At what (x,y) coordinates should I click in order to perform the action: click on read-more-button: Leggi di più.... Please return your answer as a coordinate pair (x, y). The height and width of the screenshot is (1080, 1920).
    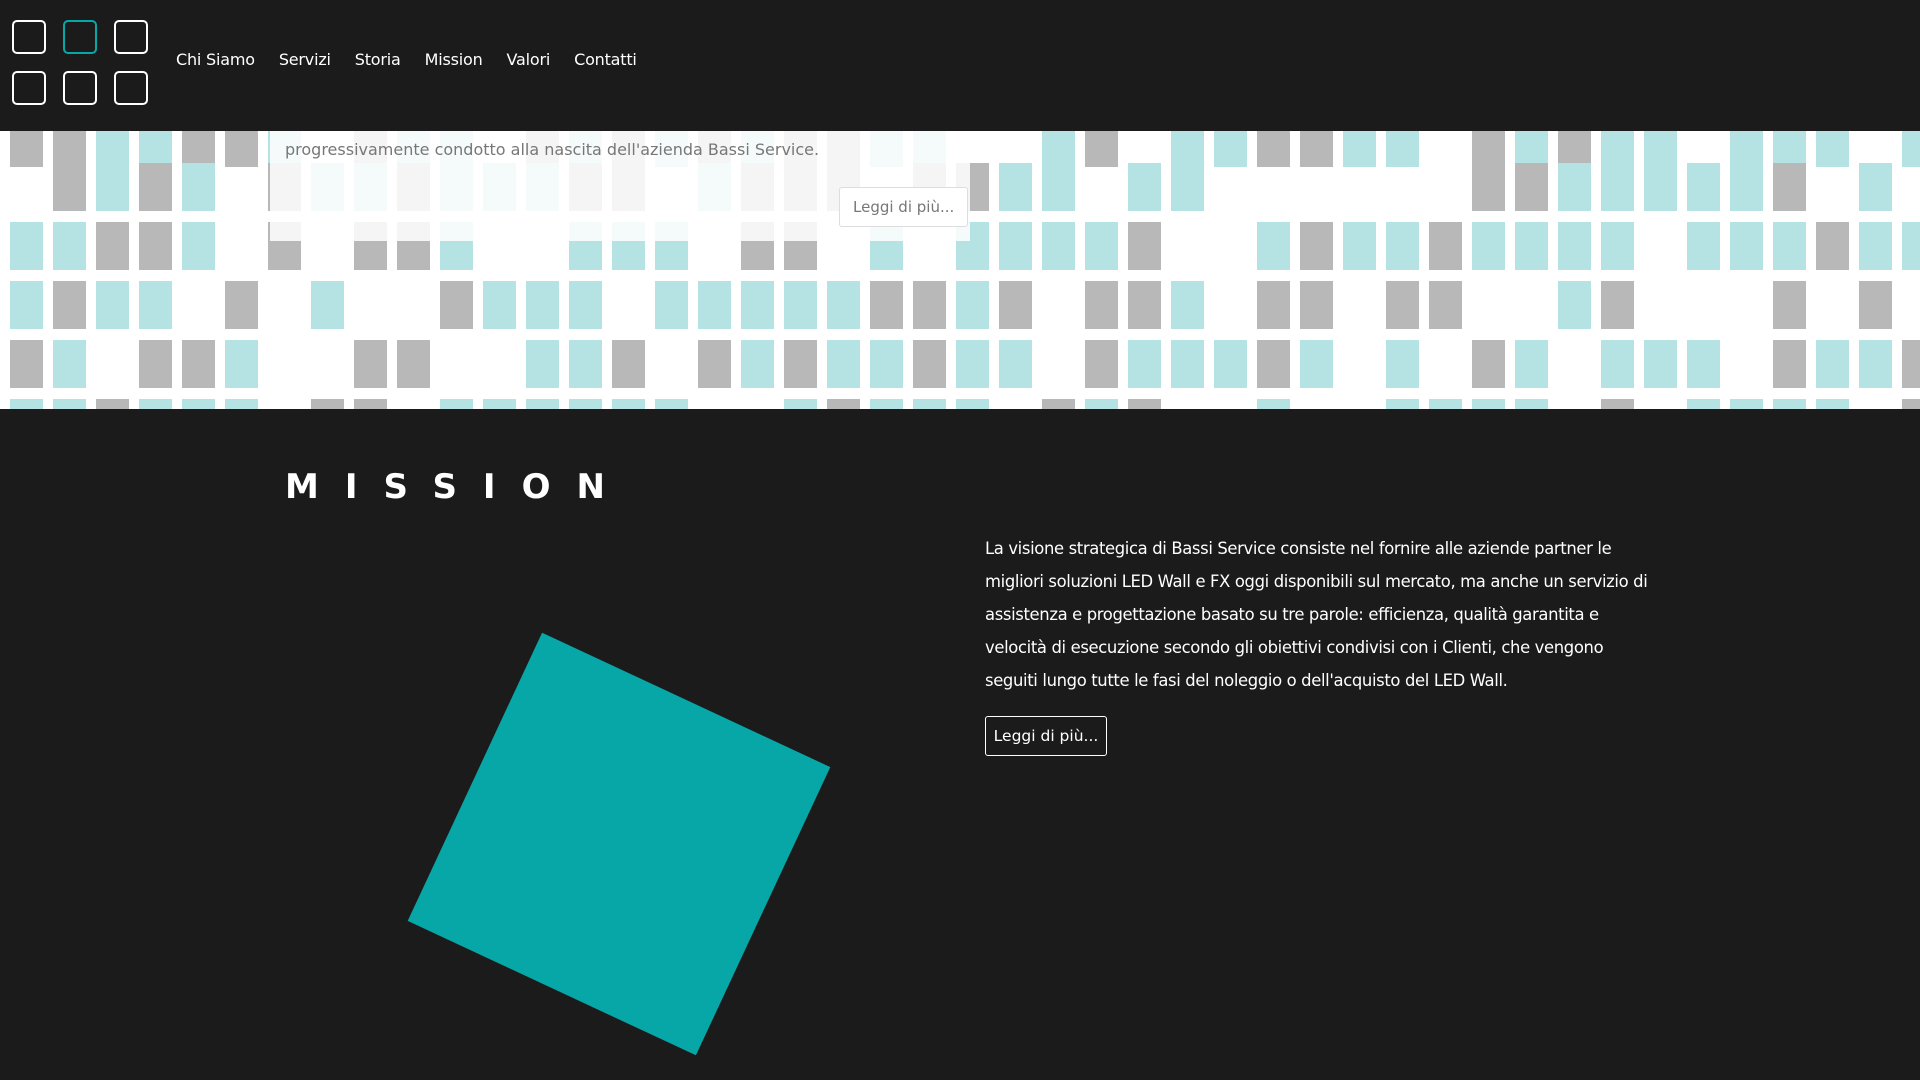
    Looking at the image, I should click on (904, 207).